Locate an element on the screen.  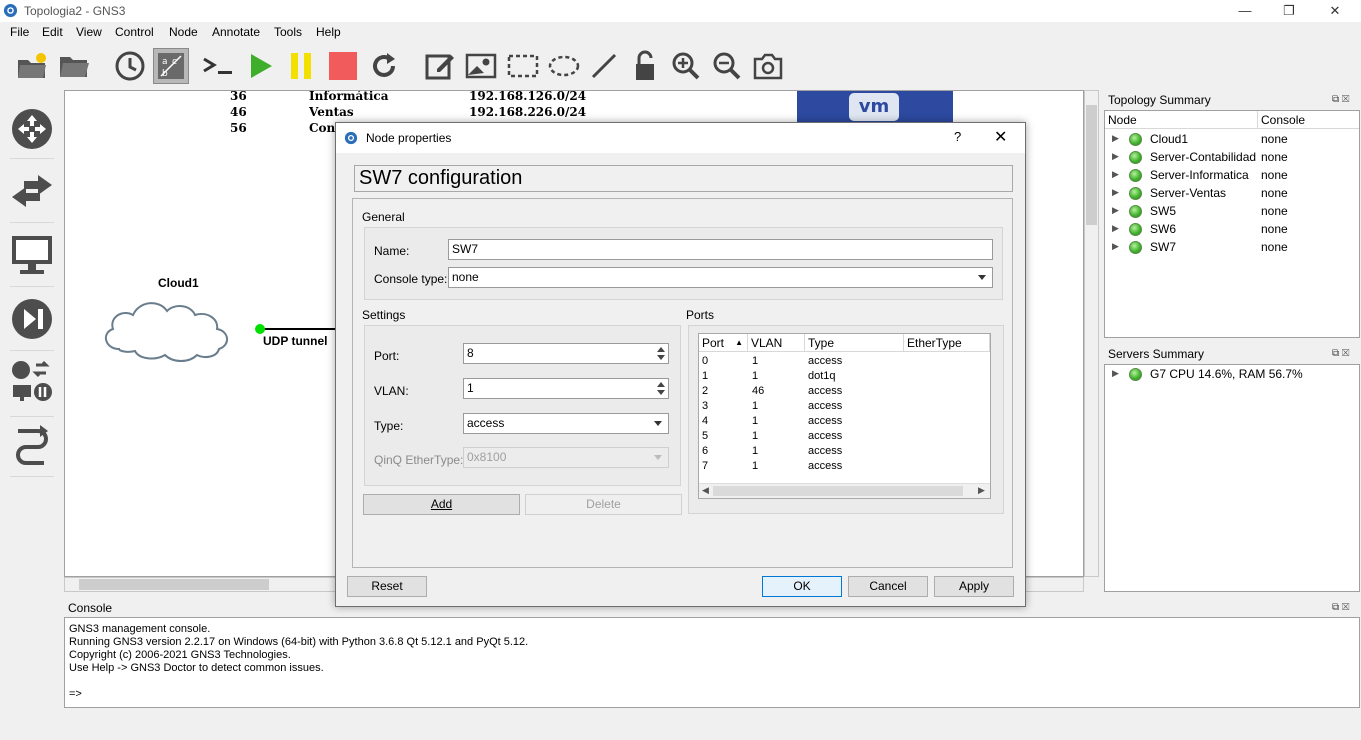
zoom-in-icon is located at coordinates (686, 66).